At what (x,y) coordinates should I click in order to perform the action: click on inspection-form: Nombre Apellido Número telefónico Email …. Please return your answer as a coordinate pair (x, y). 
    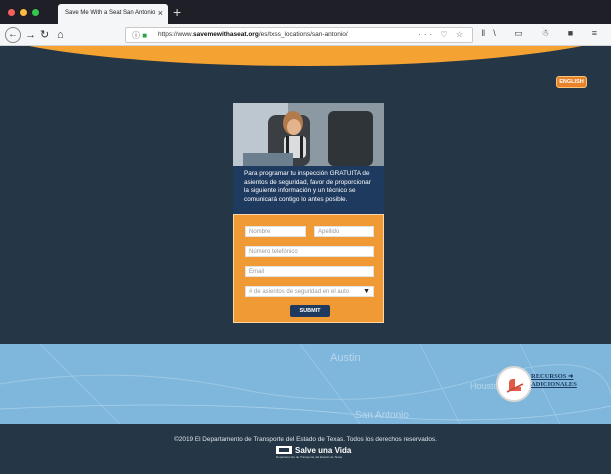
    Looking at the image, I should click on (308, 268).